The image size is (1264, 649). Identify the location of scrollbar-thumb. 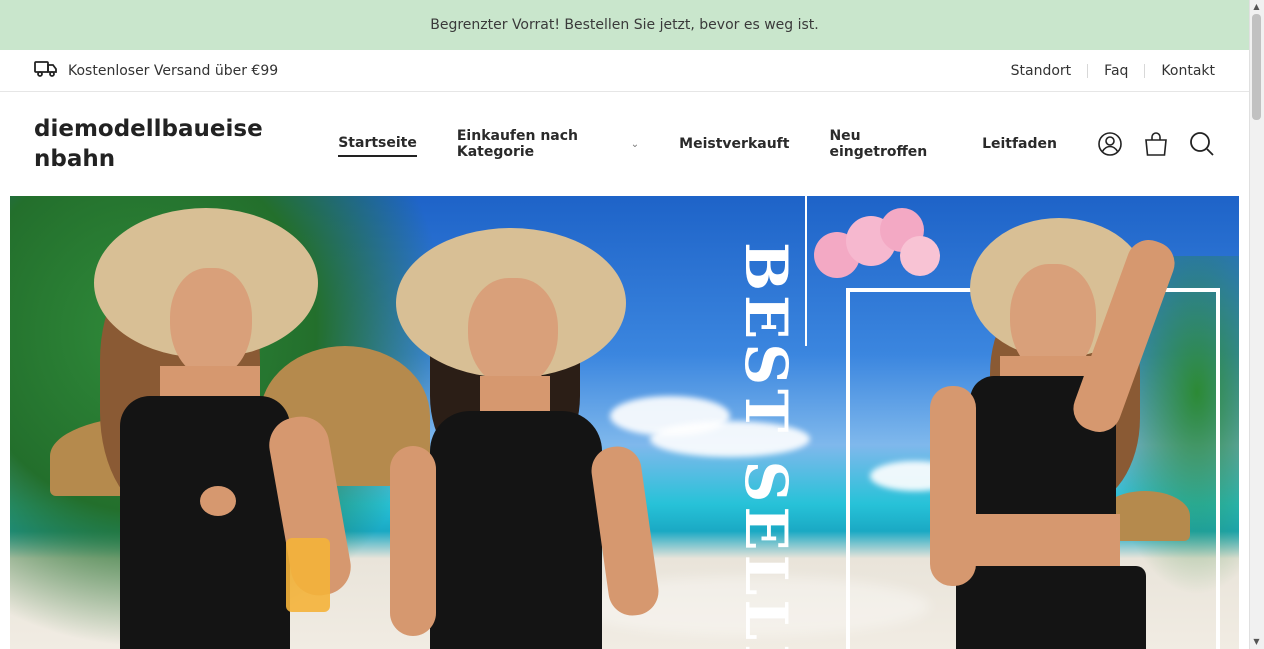
(1256, 67).